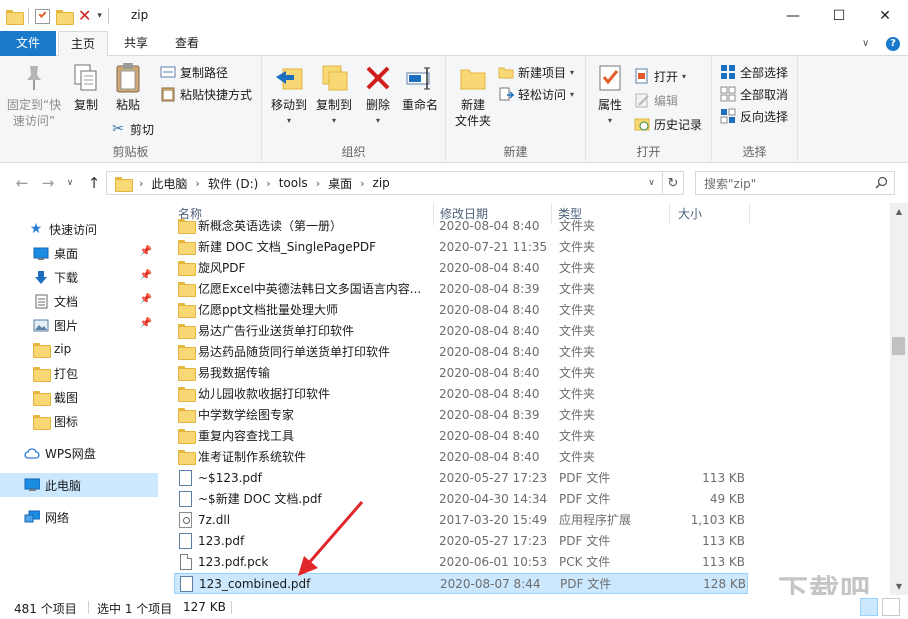  Describe the element at coordinates (461, 226) in the screenshot. I see `table-row: 新概念英语选读（第一册） 2020-08-04 8:40 文件夹` at that location.